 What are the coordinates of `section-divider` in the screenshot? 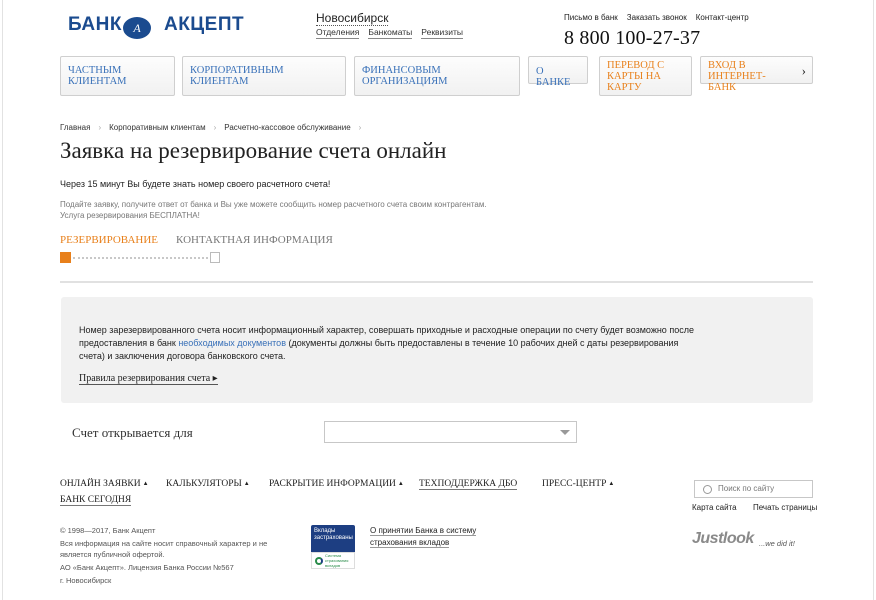 It's located at (436, 282).